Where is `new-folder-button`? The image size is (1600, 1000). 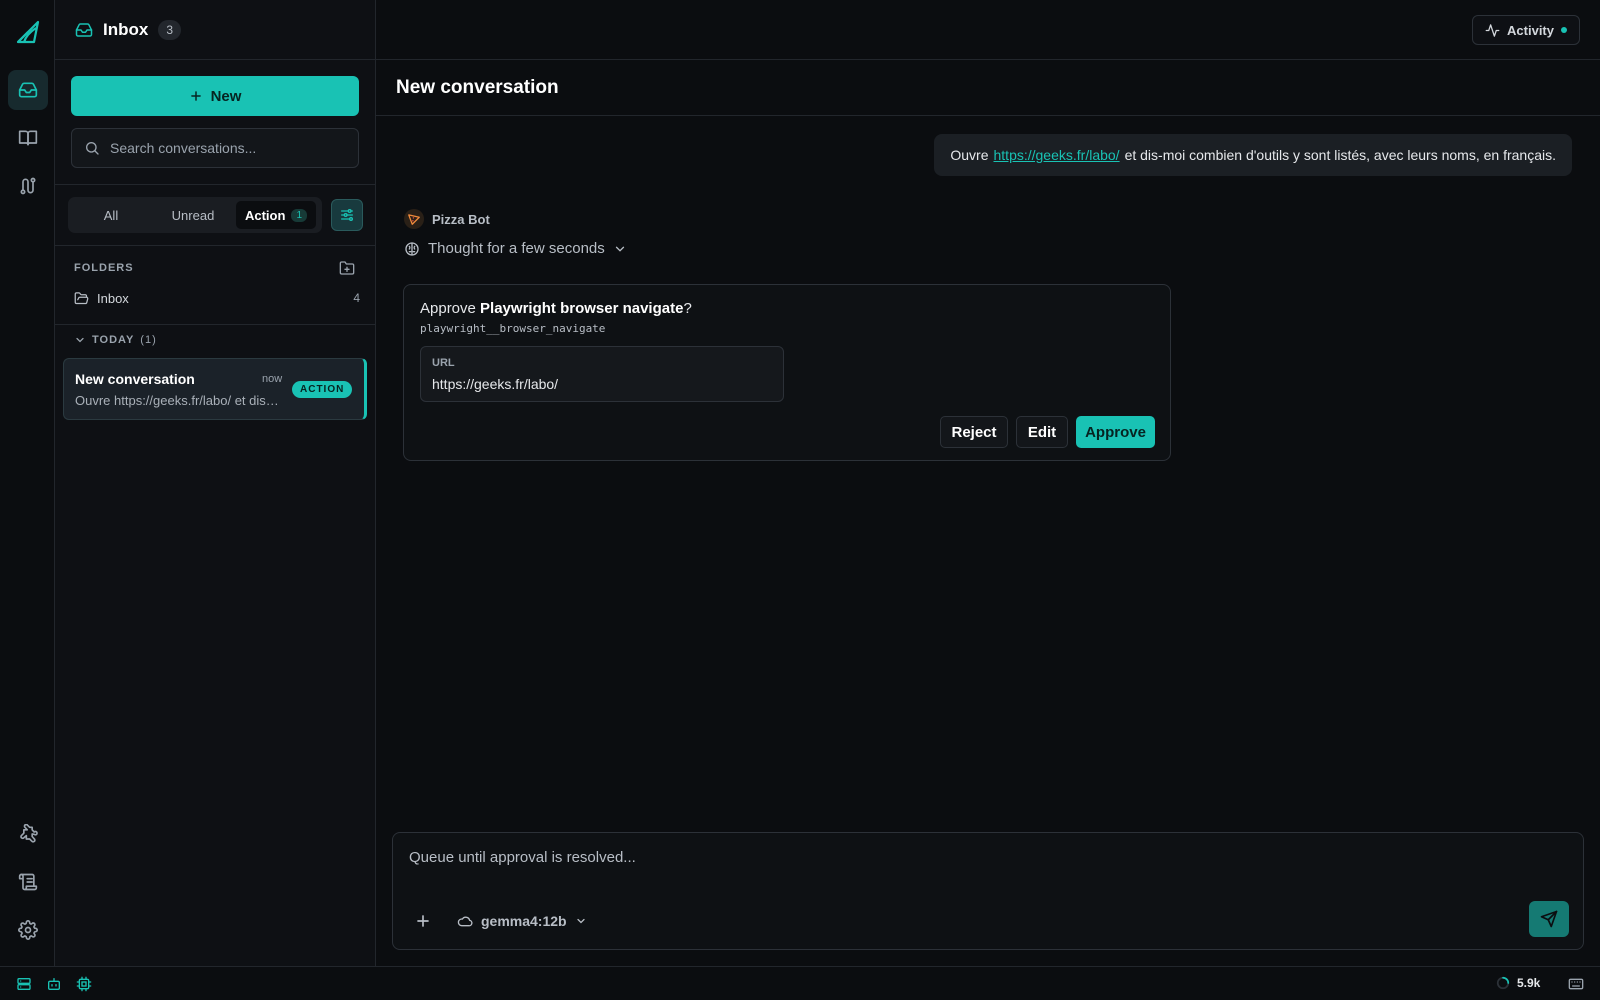
new-folder-button is located at coordinates (347, 268).